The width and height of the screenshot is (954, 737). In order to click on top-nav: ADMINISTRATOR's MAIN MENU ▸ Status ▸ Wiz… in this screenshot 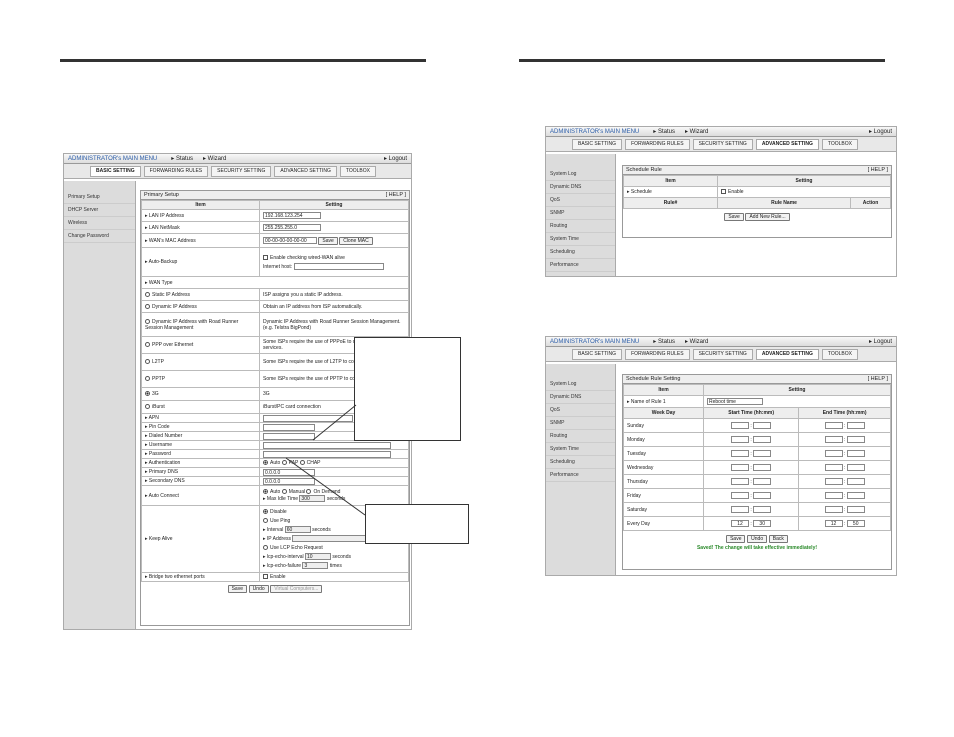, I will do `click(721, 342)`.